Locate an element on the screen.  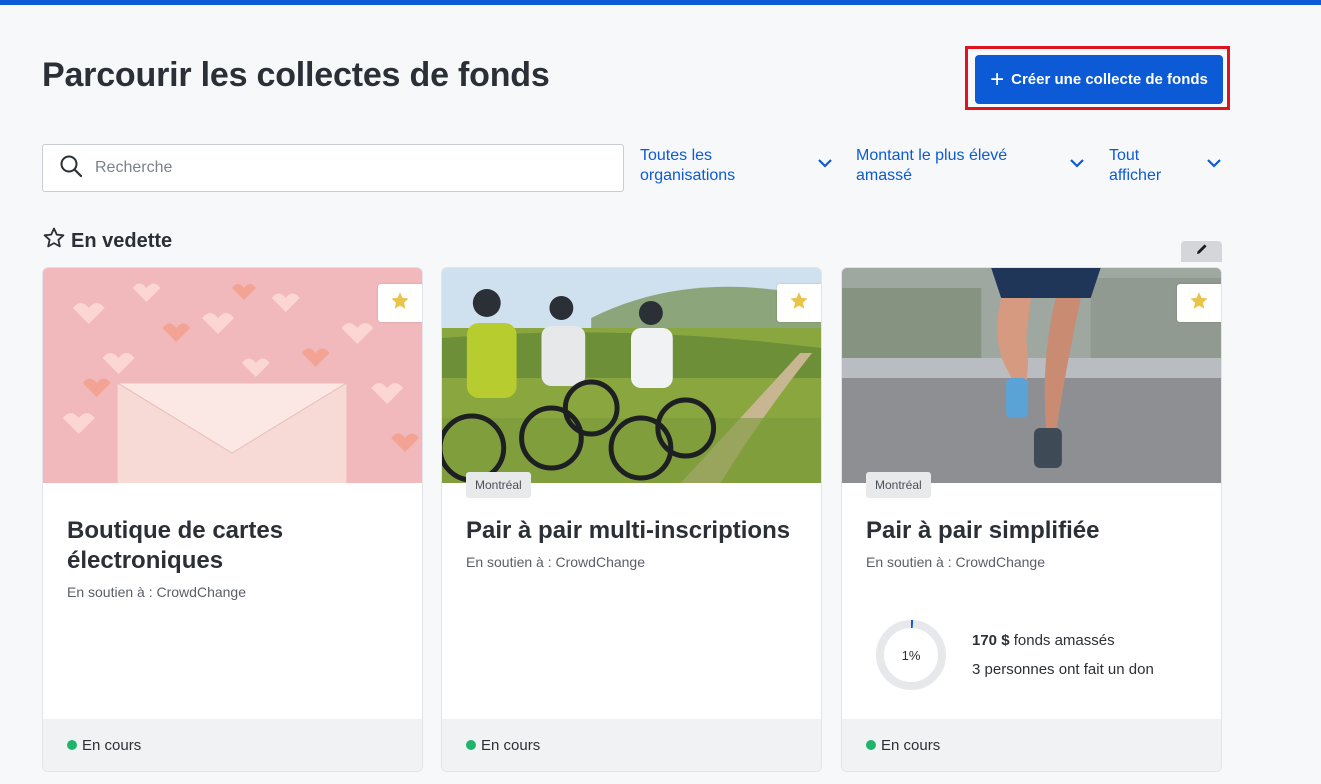
display-filter-label: Tout afficher is located at coordinates (1135, 165).